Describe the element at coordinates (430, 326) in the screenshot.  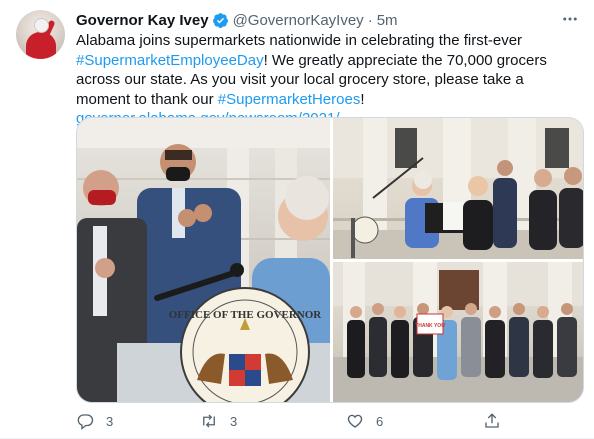
I see `sign-text: THANK YOU` at that location.